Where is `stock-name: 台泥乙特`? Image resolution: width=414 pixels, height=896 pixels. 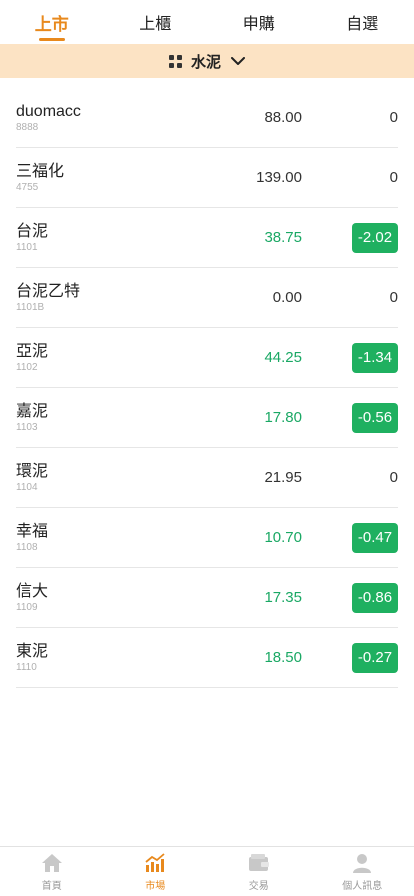 stock-name: 台泥乙特 is located at coordinates (48, 291).